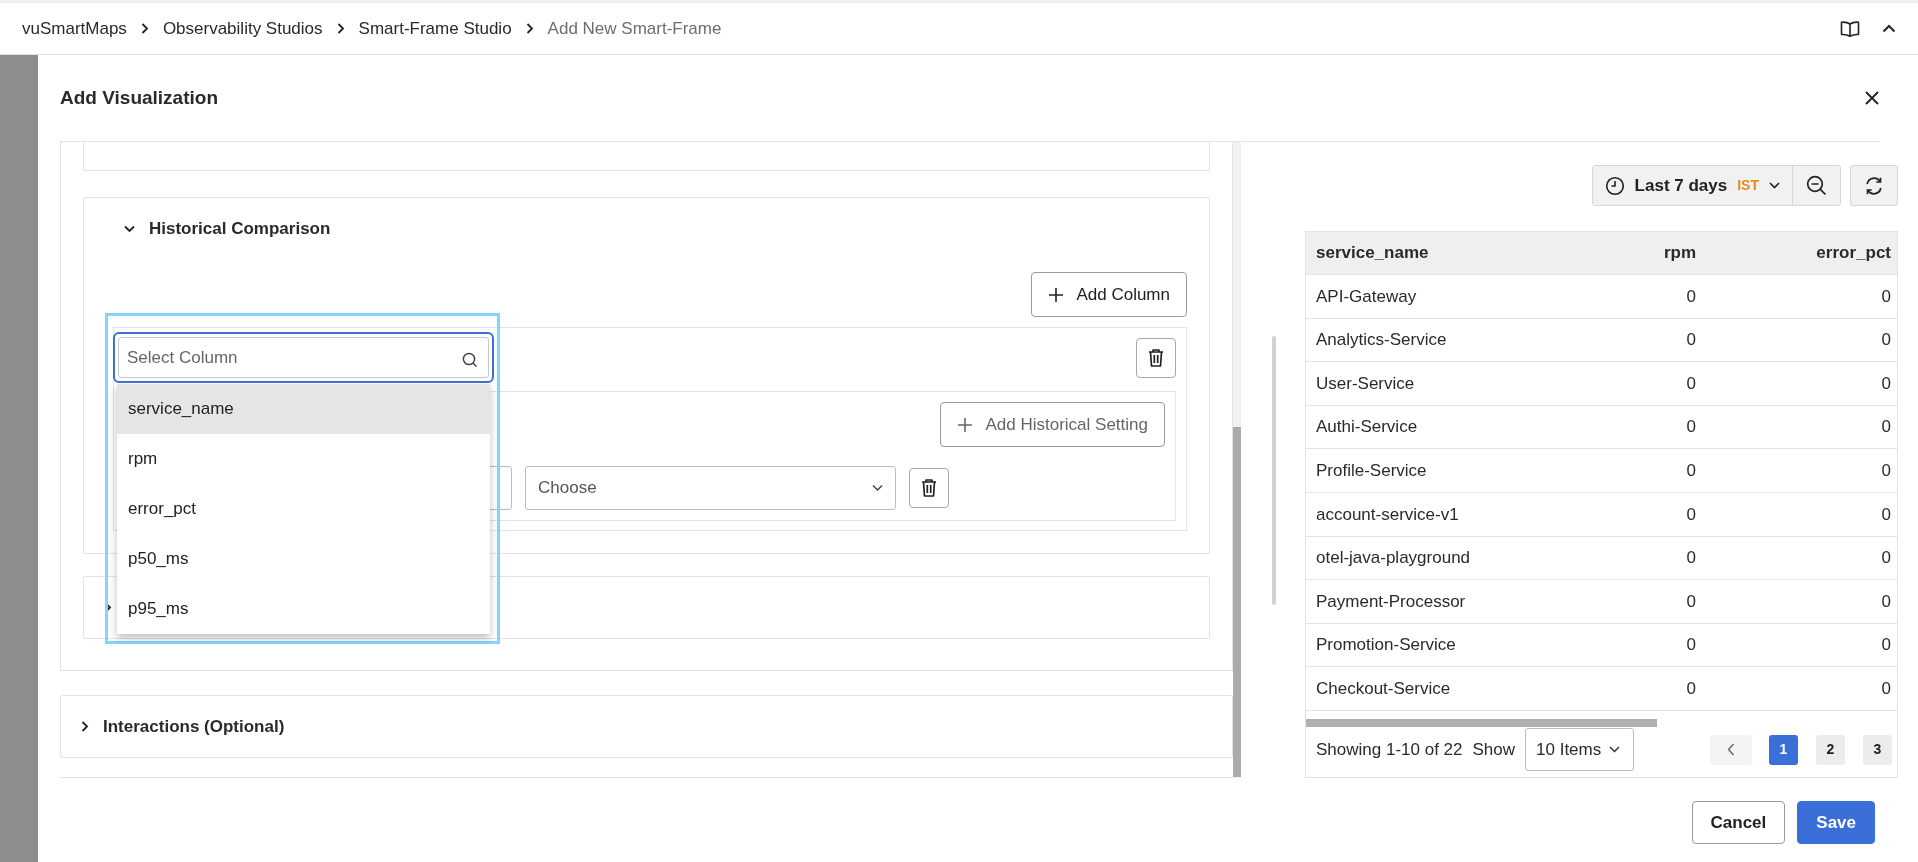 The height and width of the screenshot is (862, 1918). I want to click on refresh-button, so click(1874, 185).